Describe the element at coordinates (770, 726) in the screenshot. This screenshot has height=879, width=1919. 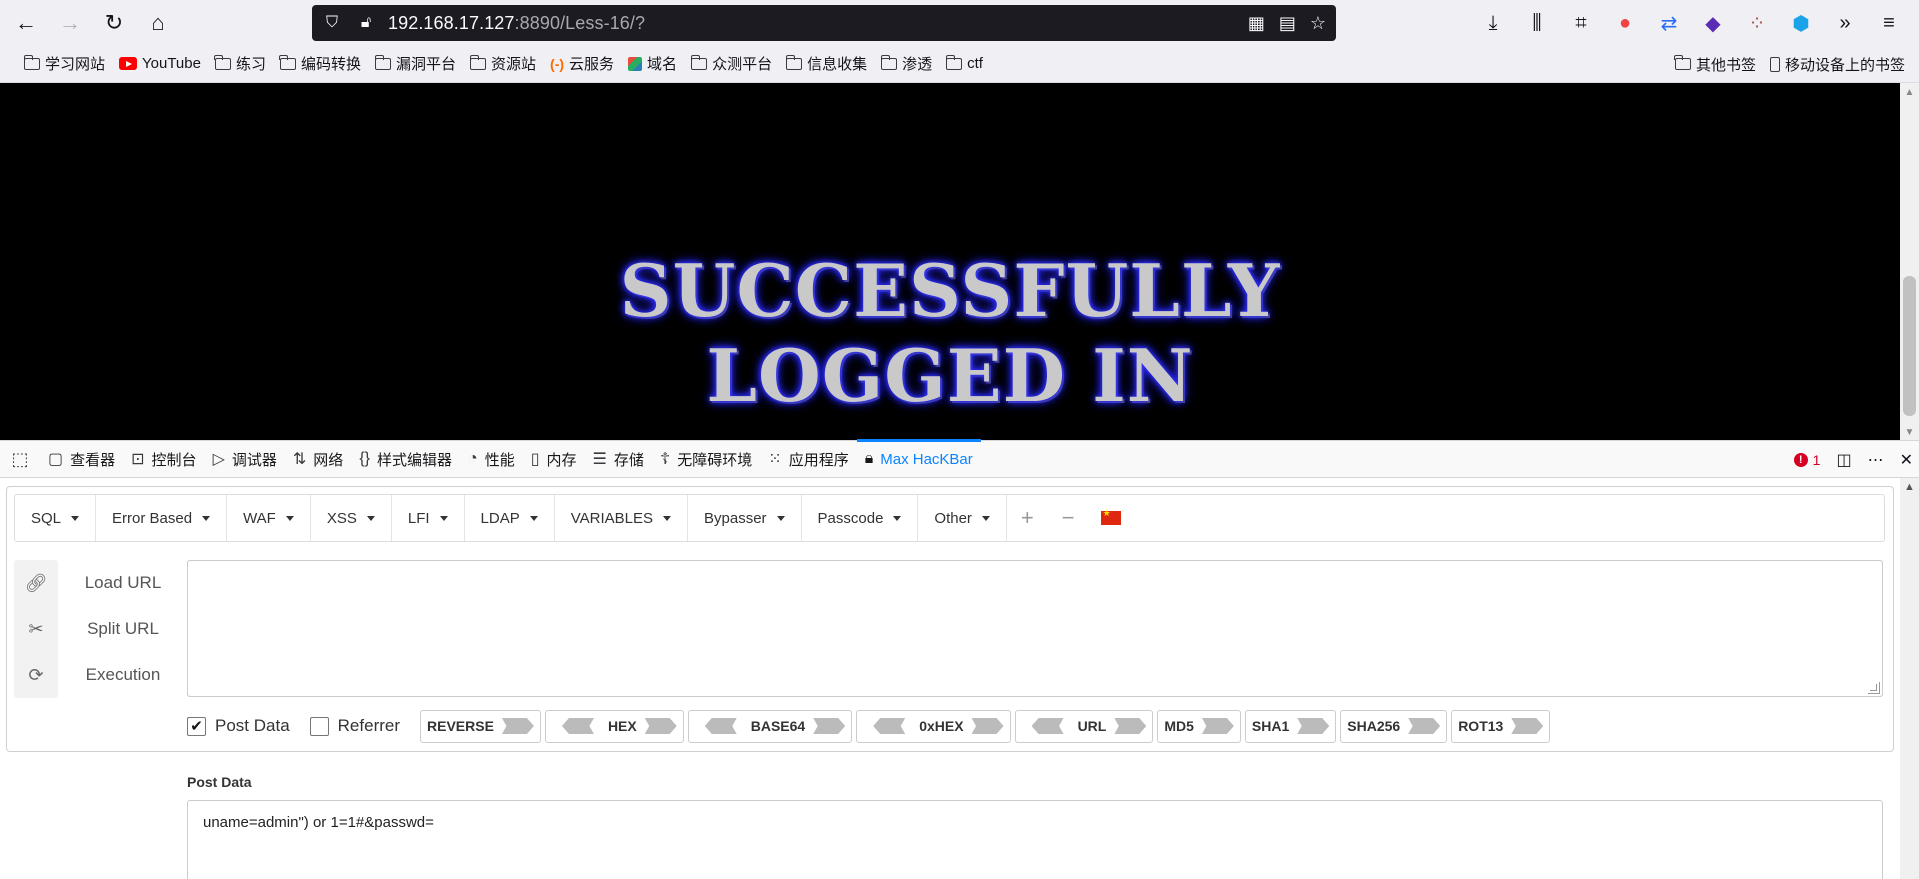
I see `base64-button: BASE64` at that location.